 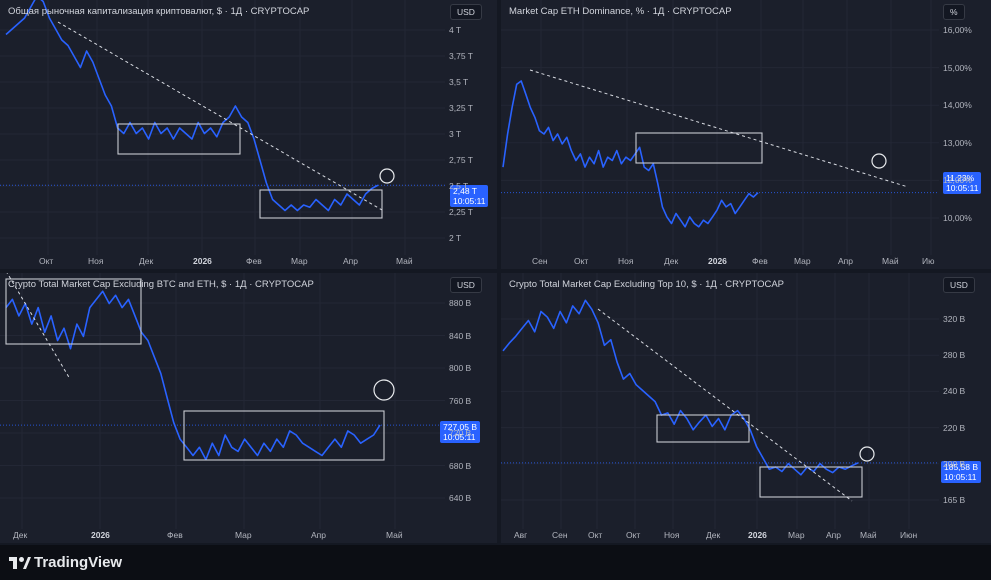 I want to click on y-tick-label: 15,00%, so click(x=957, y=67).